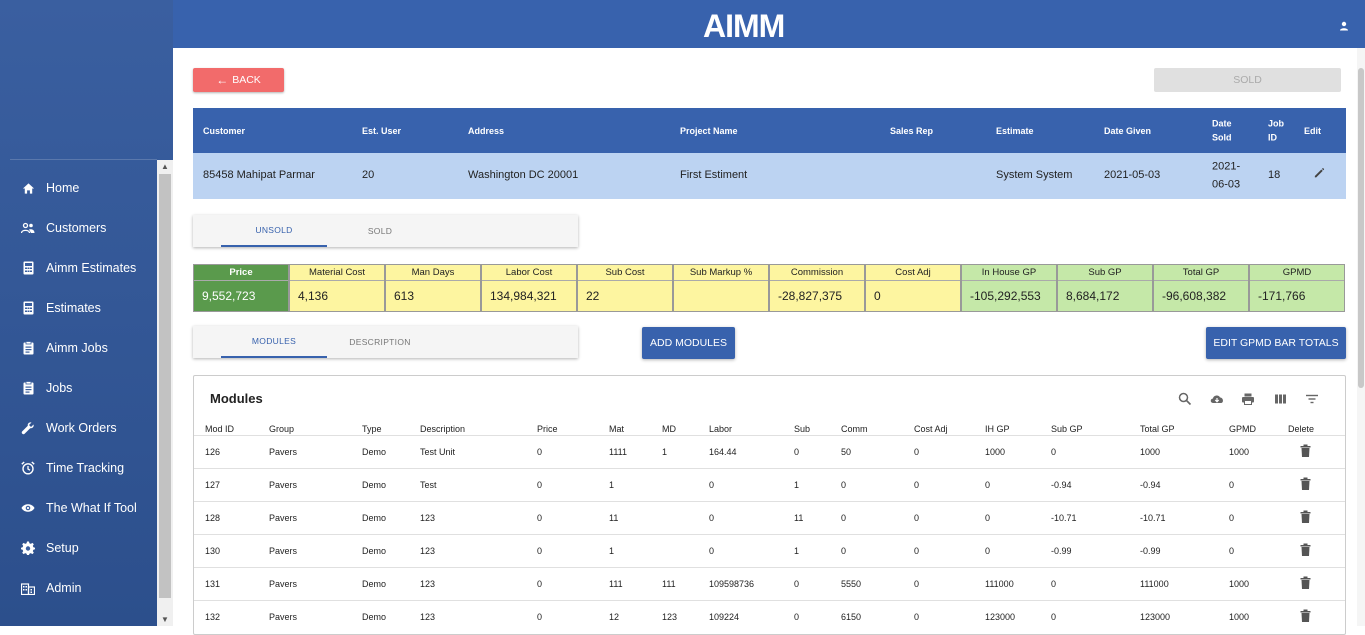  What do you see at coordinates (854, 429) in the screenshot?
I see `column-header: Comm` at bounding box center [854, 429].